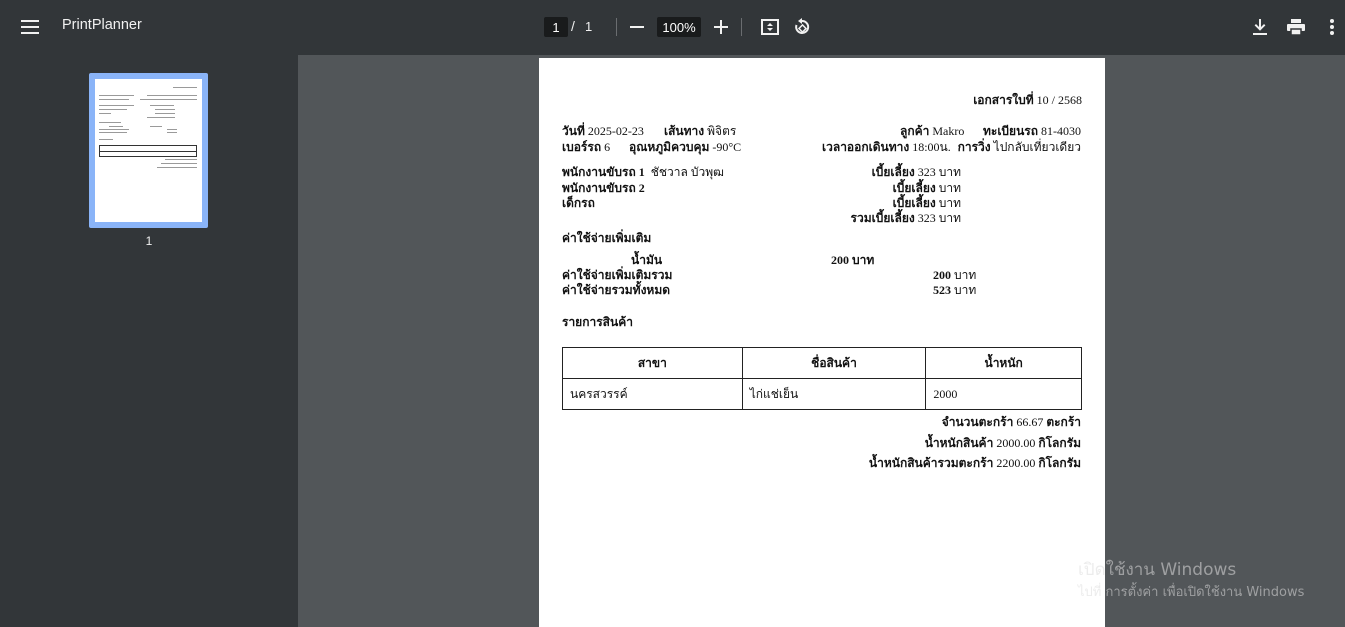 The image size is (1345, 627). What do you see at coordinates (932, 131) in the screenshot?
I see `customer-field: ลูกค้า Makro` at bounding box center [932, 131].